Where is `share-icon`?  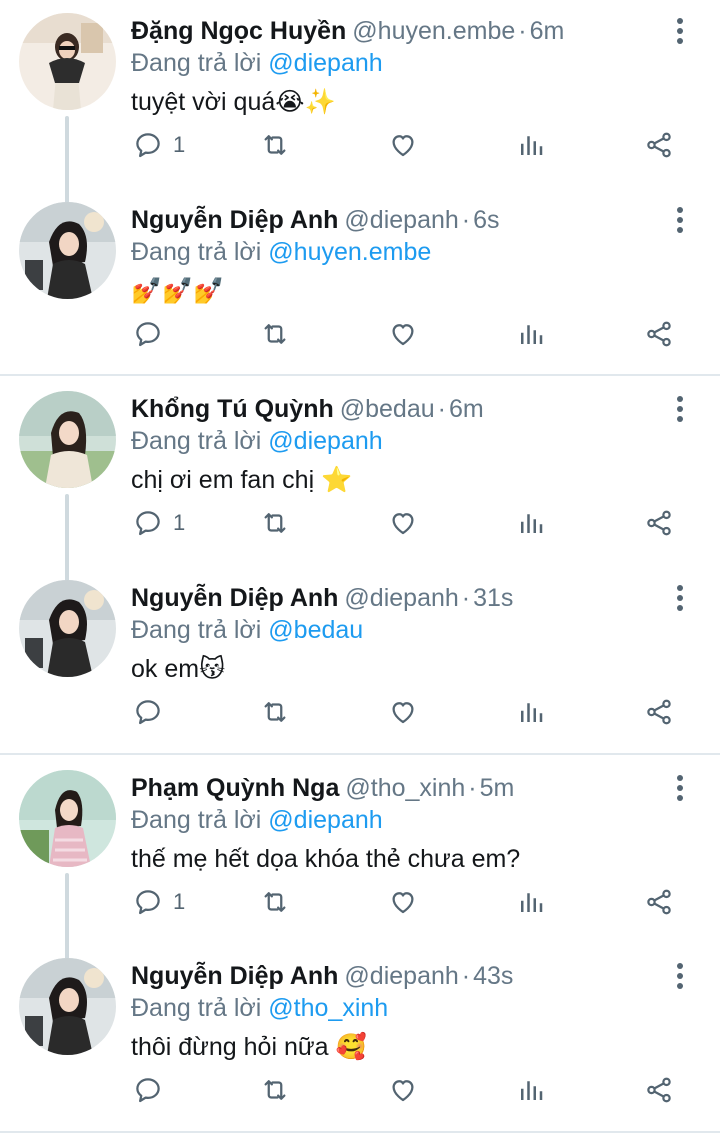
share-icon is located at coordinates (659, 334).